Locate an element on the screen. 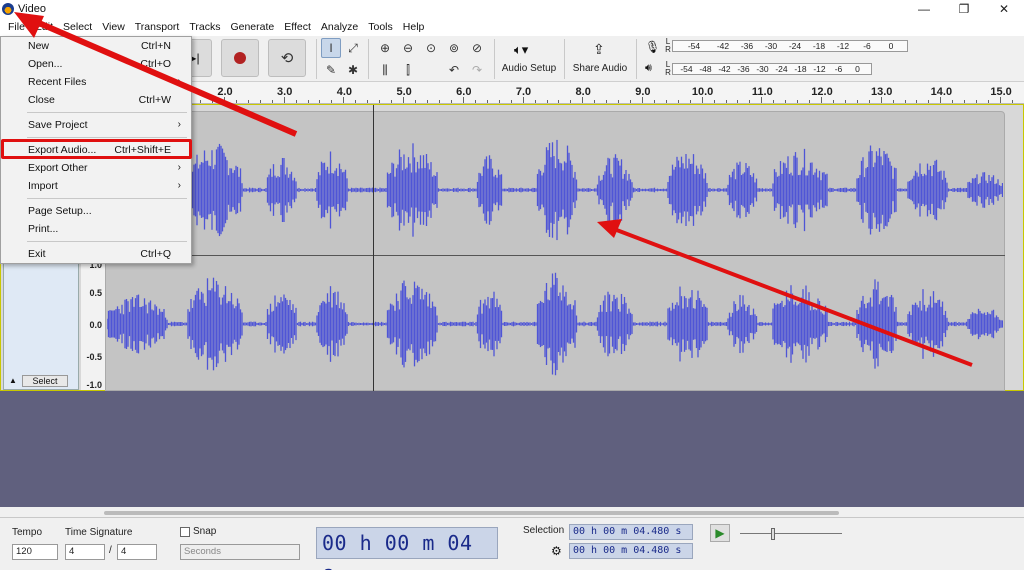 The height and width of the screenshot is (570, 1024). horizontal-scrollbar is located at coordinates (471, 513).